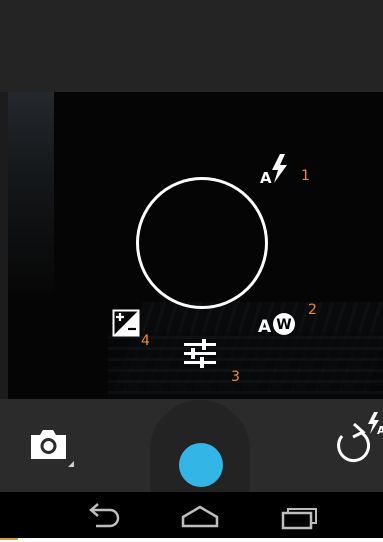 The width and height of the screenshot is (383, 542). Describe the element at coordinates (380, 430) in the screenshot. I see `switch-flash-label: A` at that location.